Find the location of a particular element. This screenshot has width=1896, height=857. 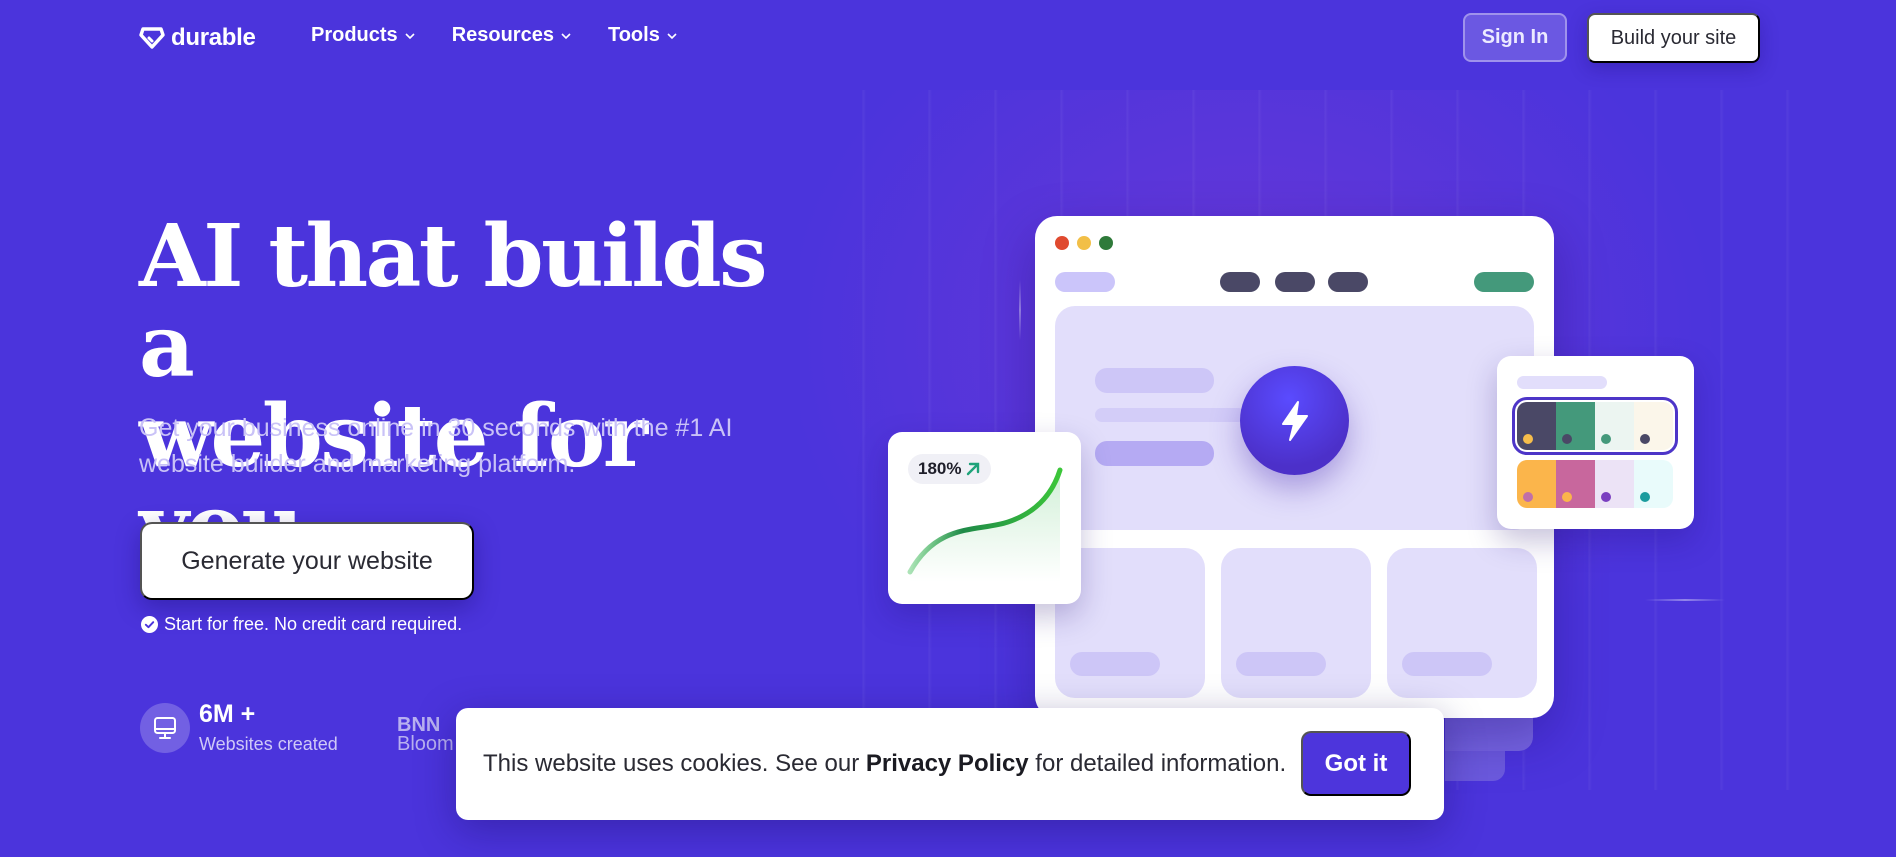

monitor-icon is located at coordinates (165, 728).